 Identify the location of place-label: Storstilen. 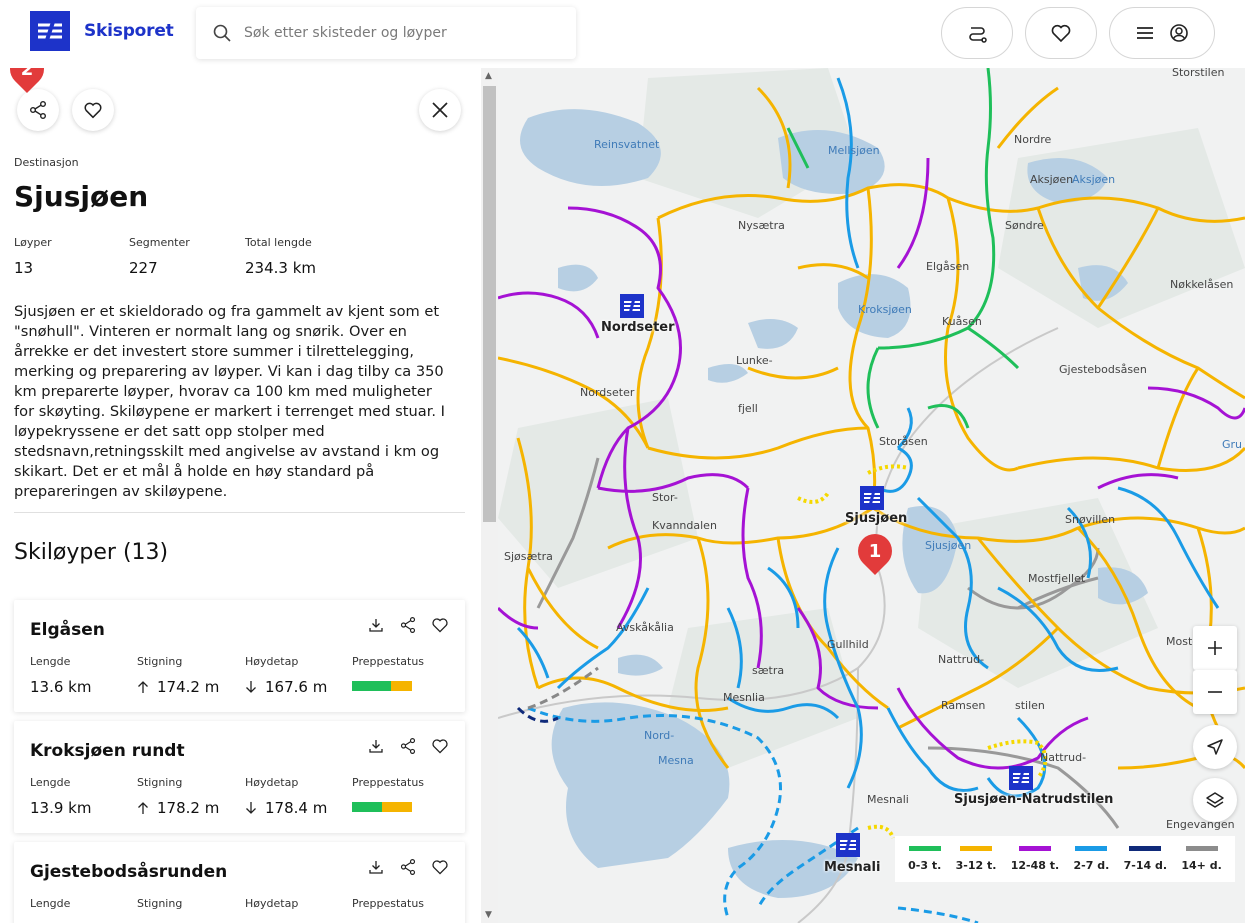
(1198, 73).